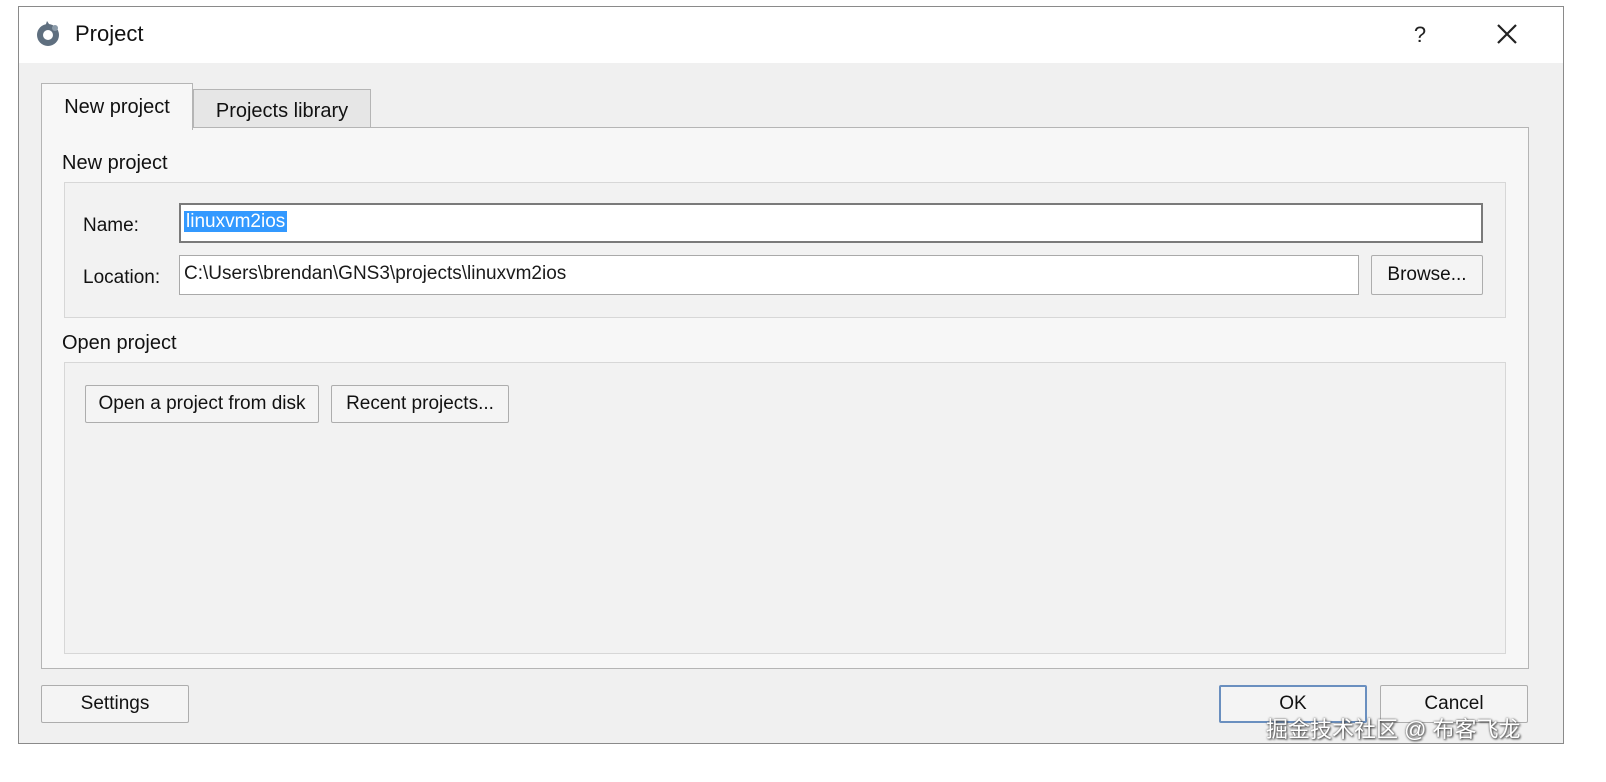 This screenshot has height=782, width=1606. What do you see at coordinates (115, 704) in the screenshot?
I see `settings-button: Settings` at bounding box center [115, 704].